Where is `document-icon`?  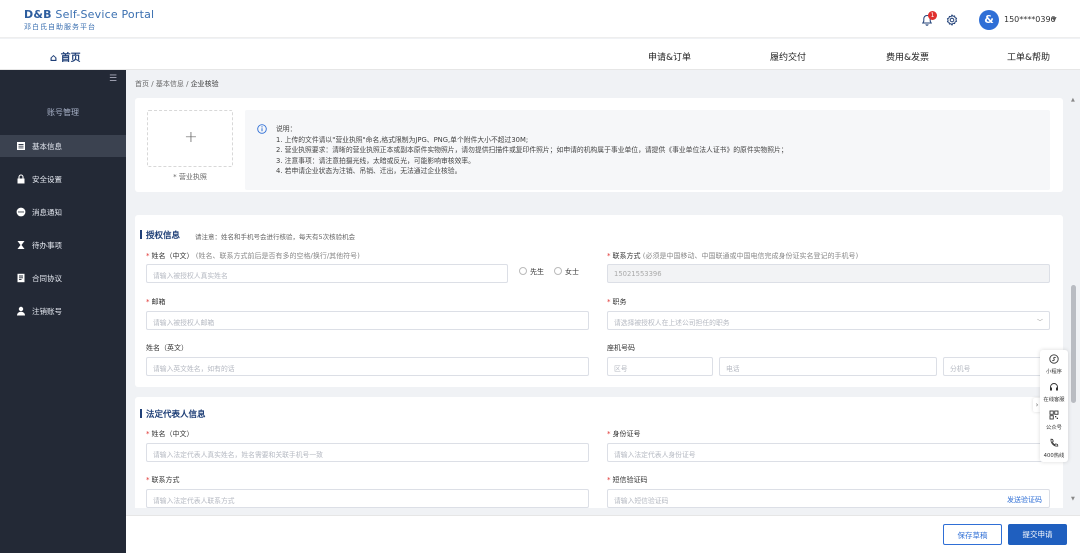
document-icon is located at coordinates (21, 146).